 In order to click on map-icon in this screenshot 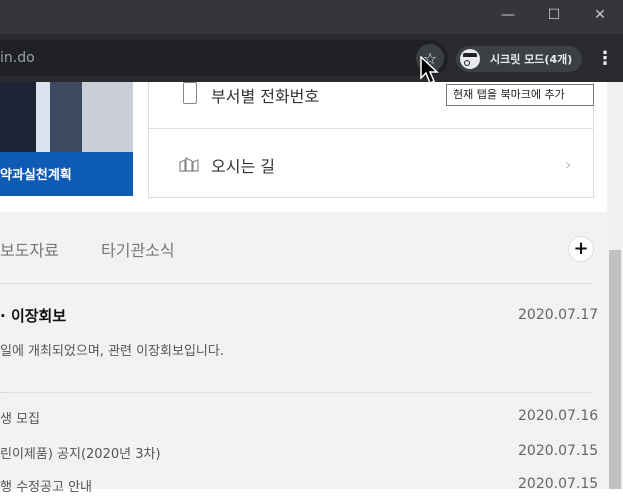, I will do `click(189, 164)`.